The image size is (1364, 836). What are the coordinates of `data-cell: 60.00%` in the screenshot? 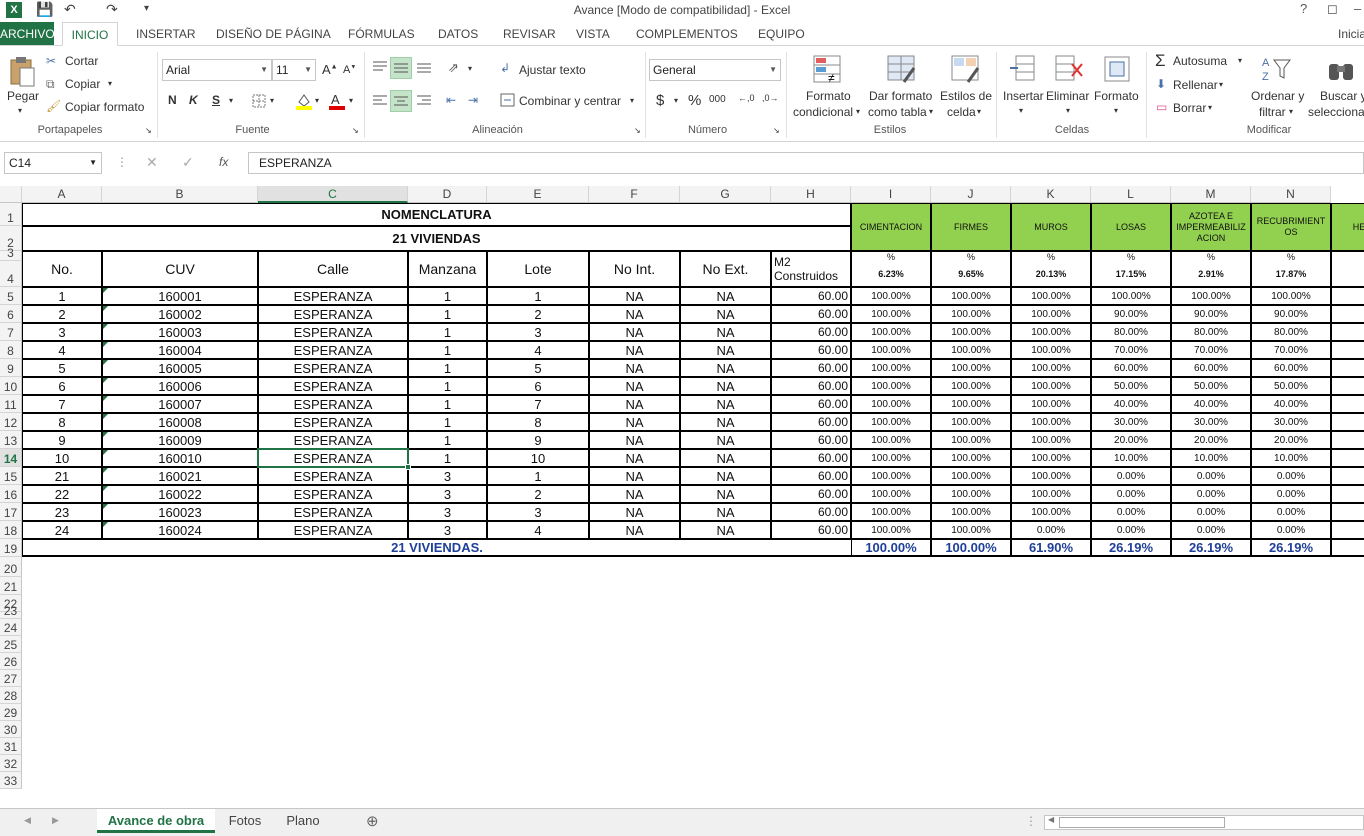 It's located at (1131, 368).